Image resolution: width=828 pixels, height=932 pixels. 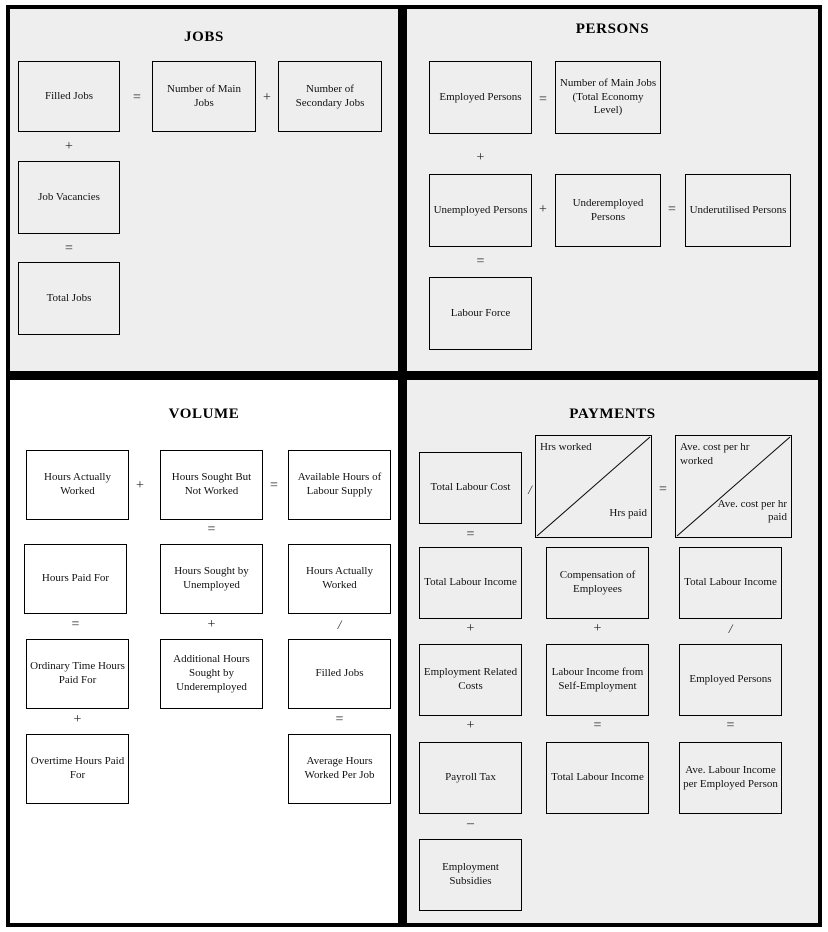 I want to click on splitbox-hours-top-label: Hrs worked, so click(x=566, y=447).